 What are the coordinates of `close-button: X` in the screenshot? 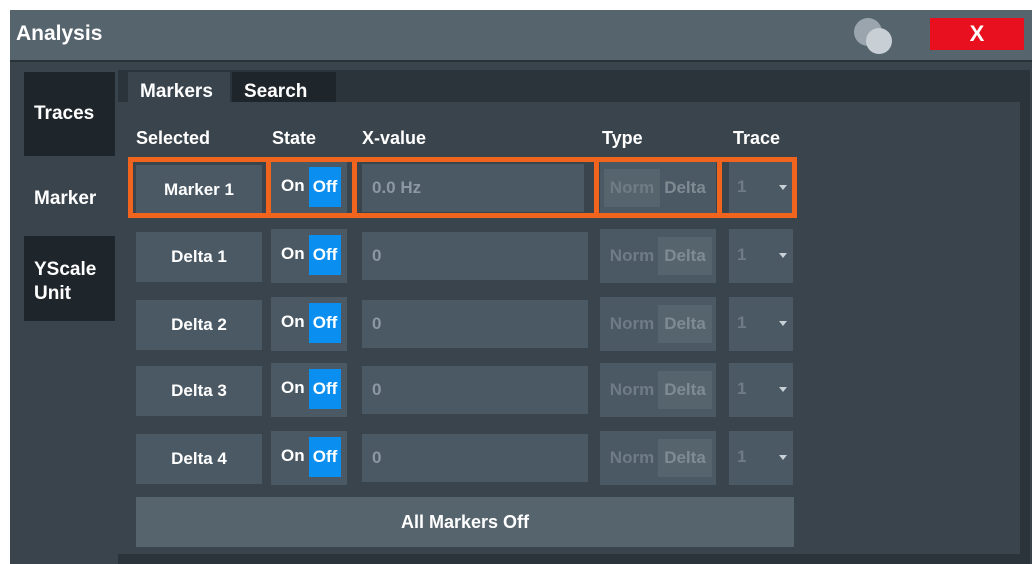 It's located at (977, 34).